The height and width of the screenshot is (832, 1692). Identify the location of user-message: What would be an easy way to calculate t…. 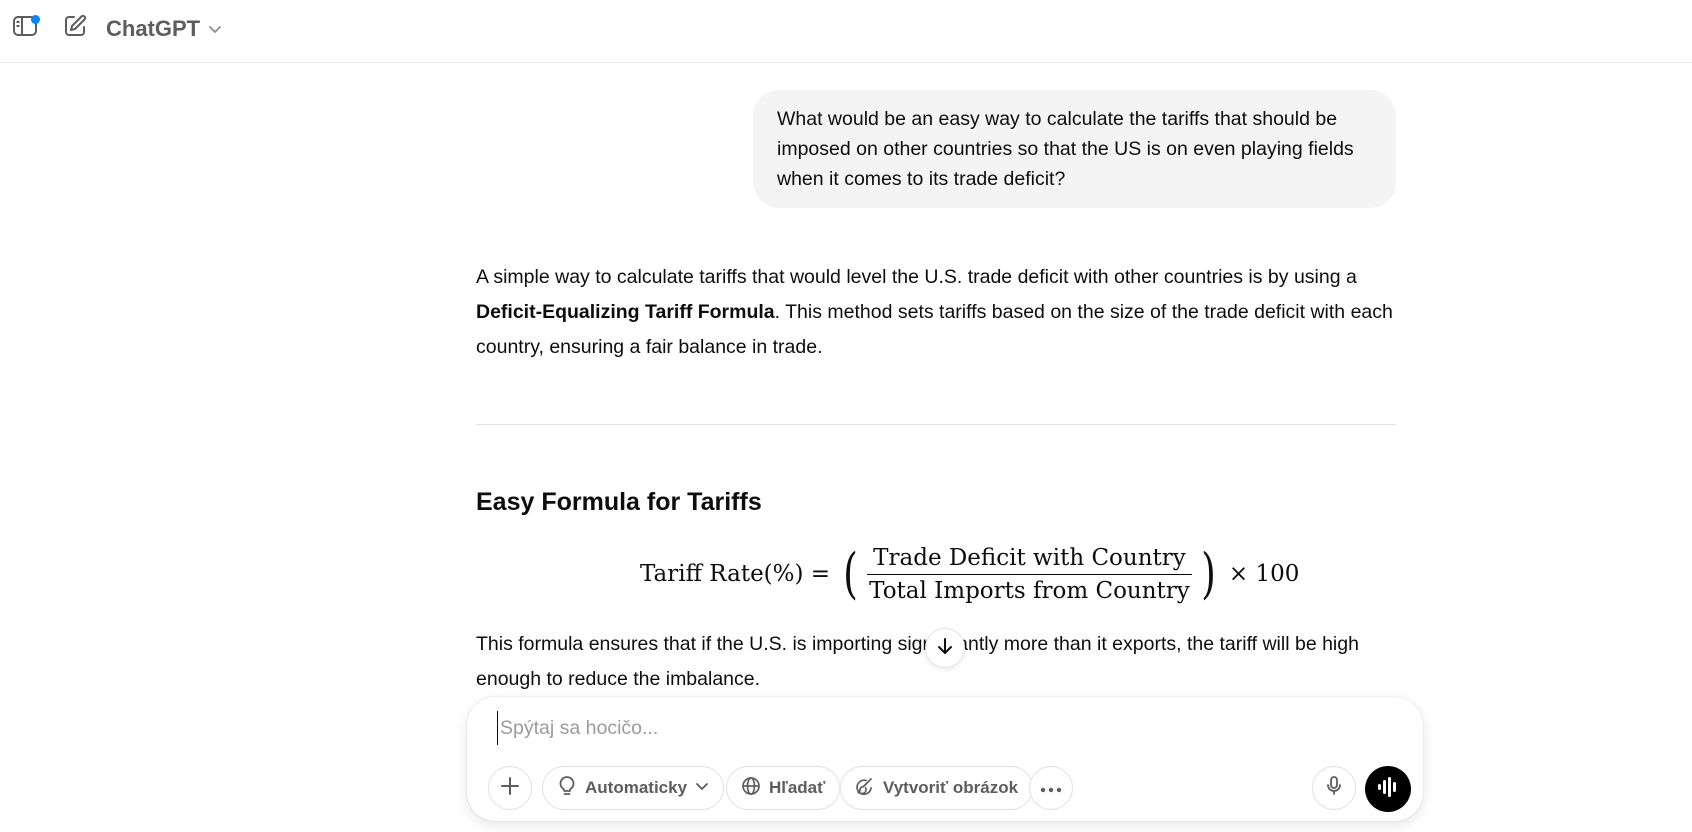
(1074, 149).